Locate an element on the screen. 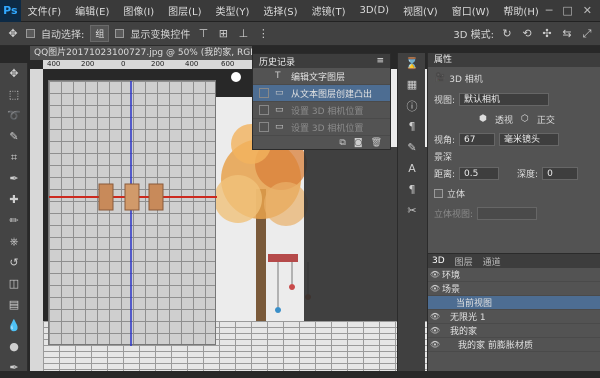 This screenshot has width=600, height=378. history-tab-label: 历史记录 is located at coordinates (277, 62).